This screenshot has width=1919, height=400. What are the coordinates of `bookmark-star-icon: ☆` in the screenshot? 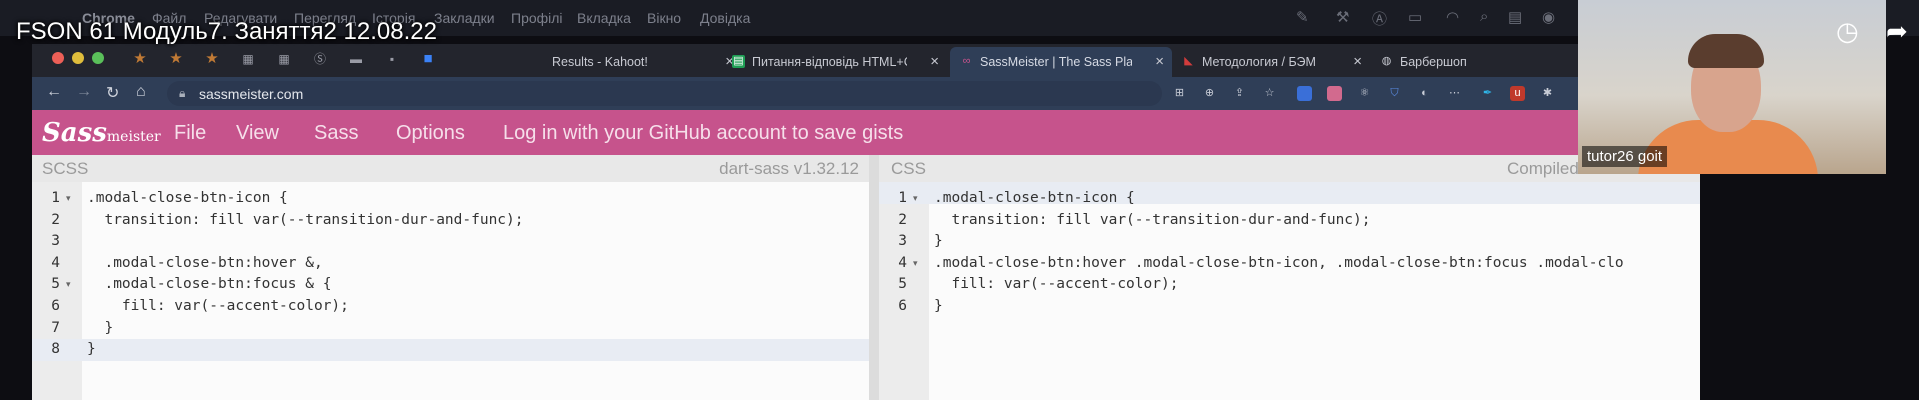 It's located at (1269, 93).